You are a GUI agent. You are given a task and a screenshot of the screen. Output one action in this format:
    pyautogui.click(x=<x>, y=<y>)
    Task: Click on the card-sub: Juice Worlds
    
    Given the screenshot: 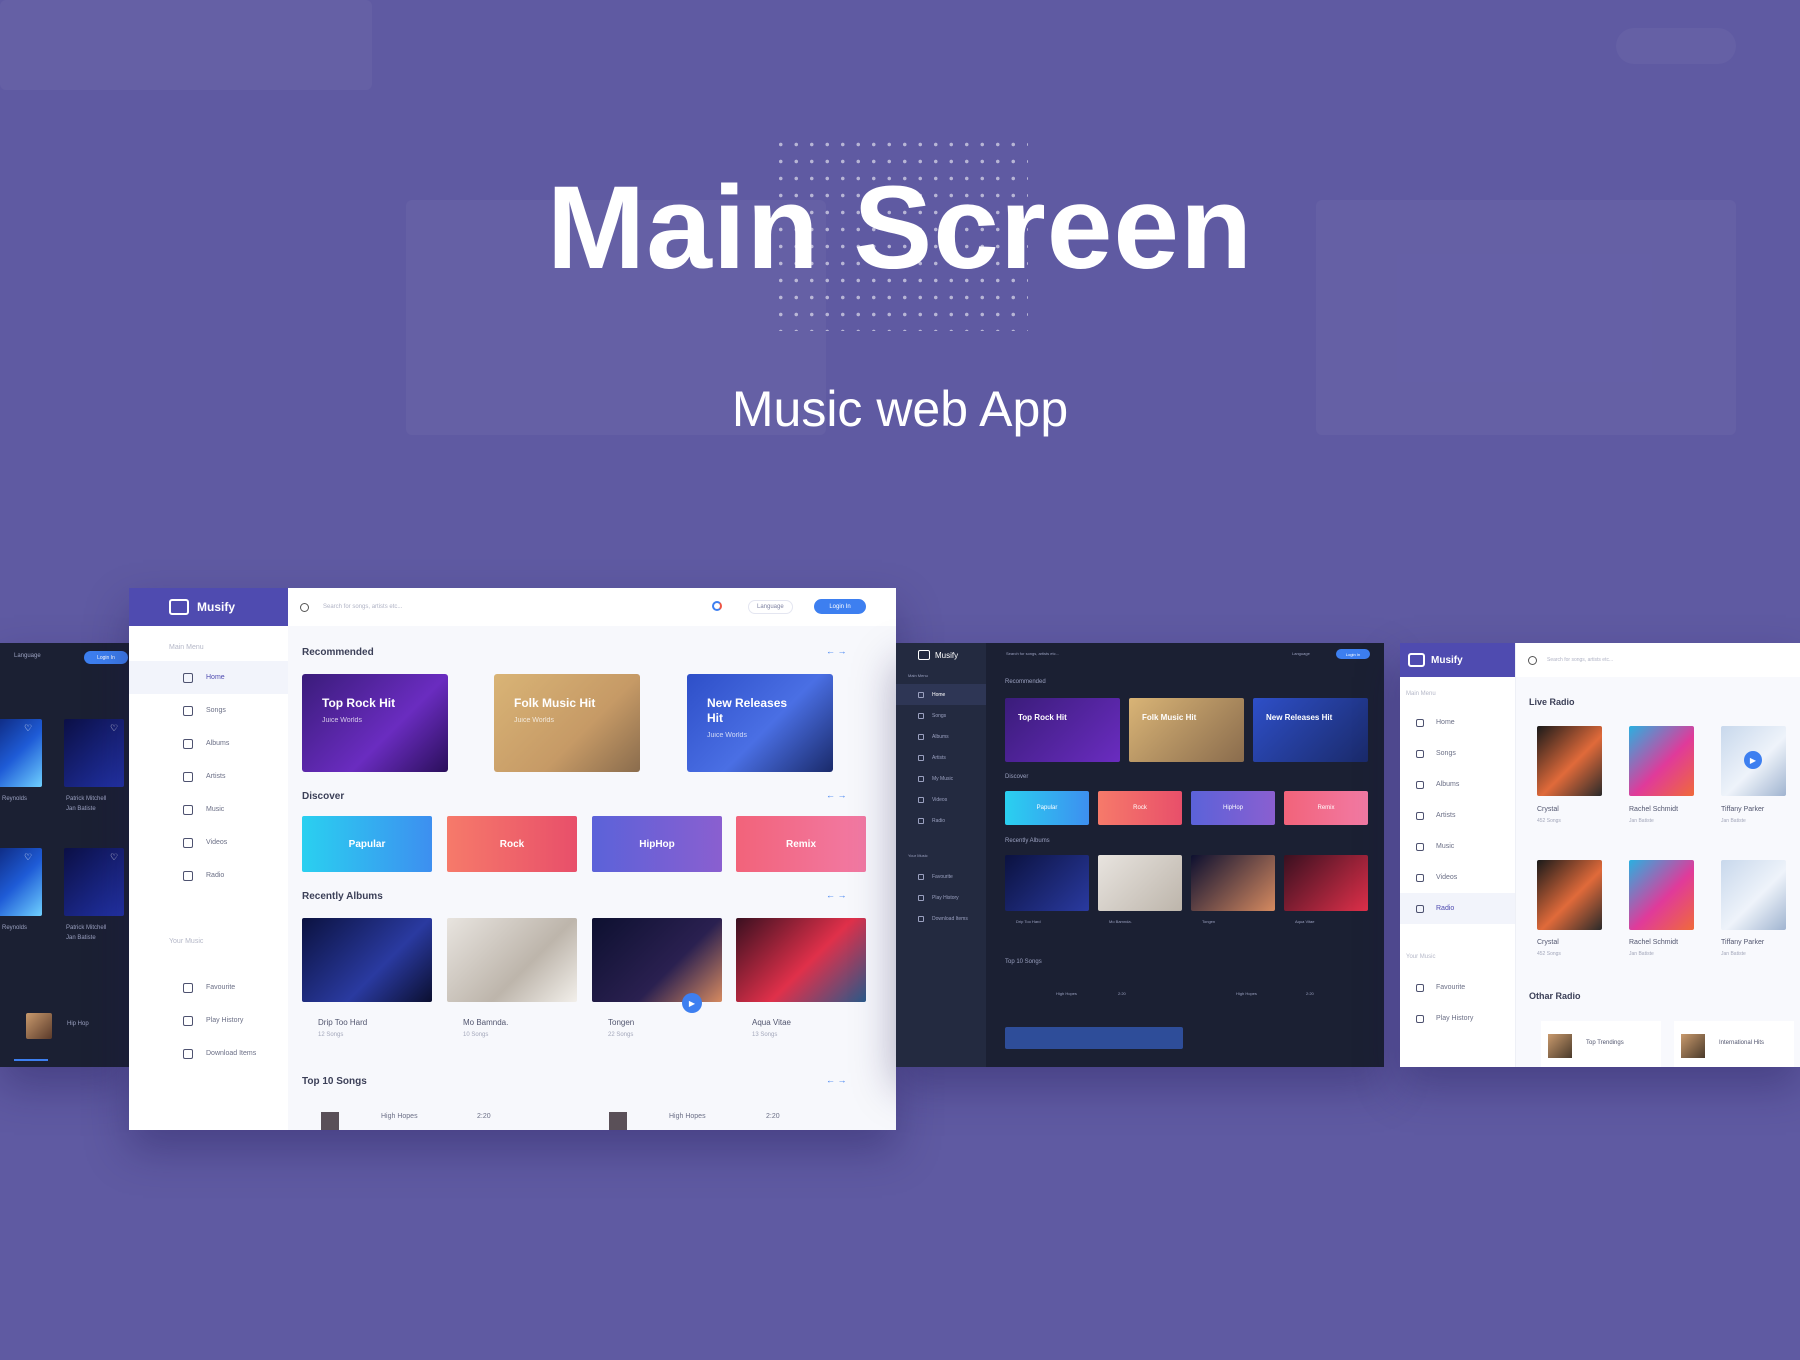 What is the action you would take?
    pyautogui.click(x=342, y=720)
    